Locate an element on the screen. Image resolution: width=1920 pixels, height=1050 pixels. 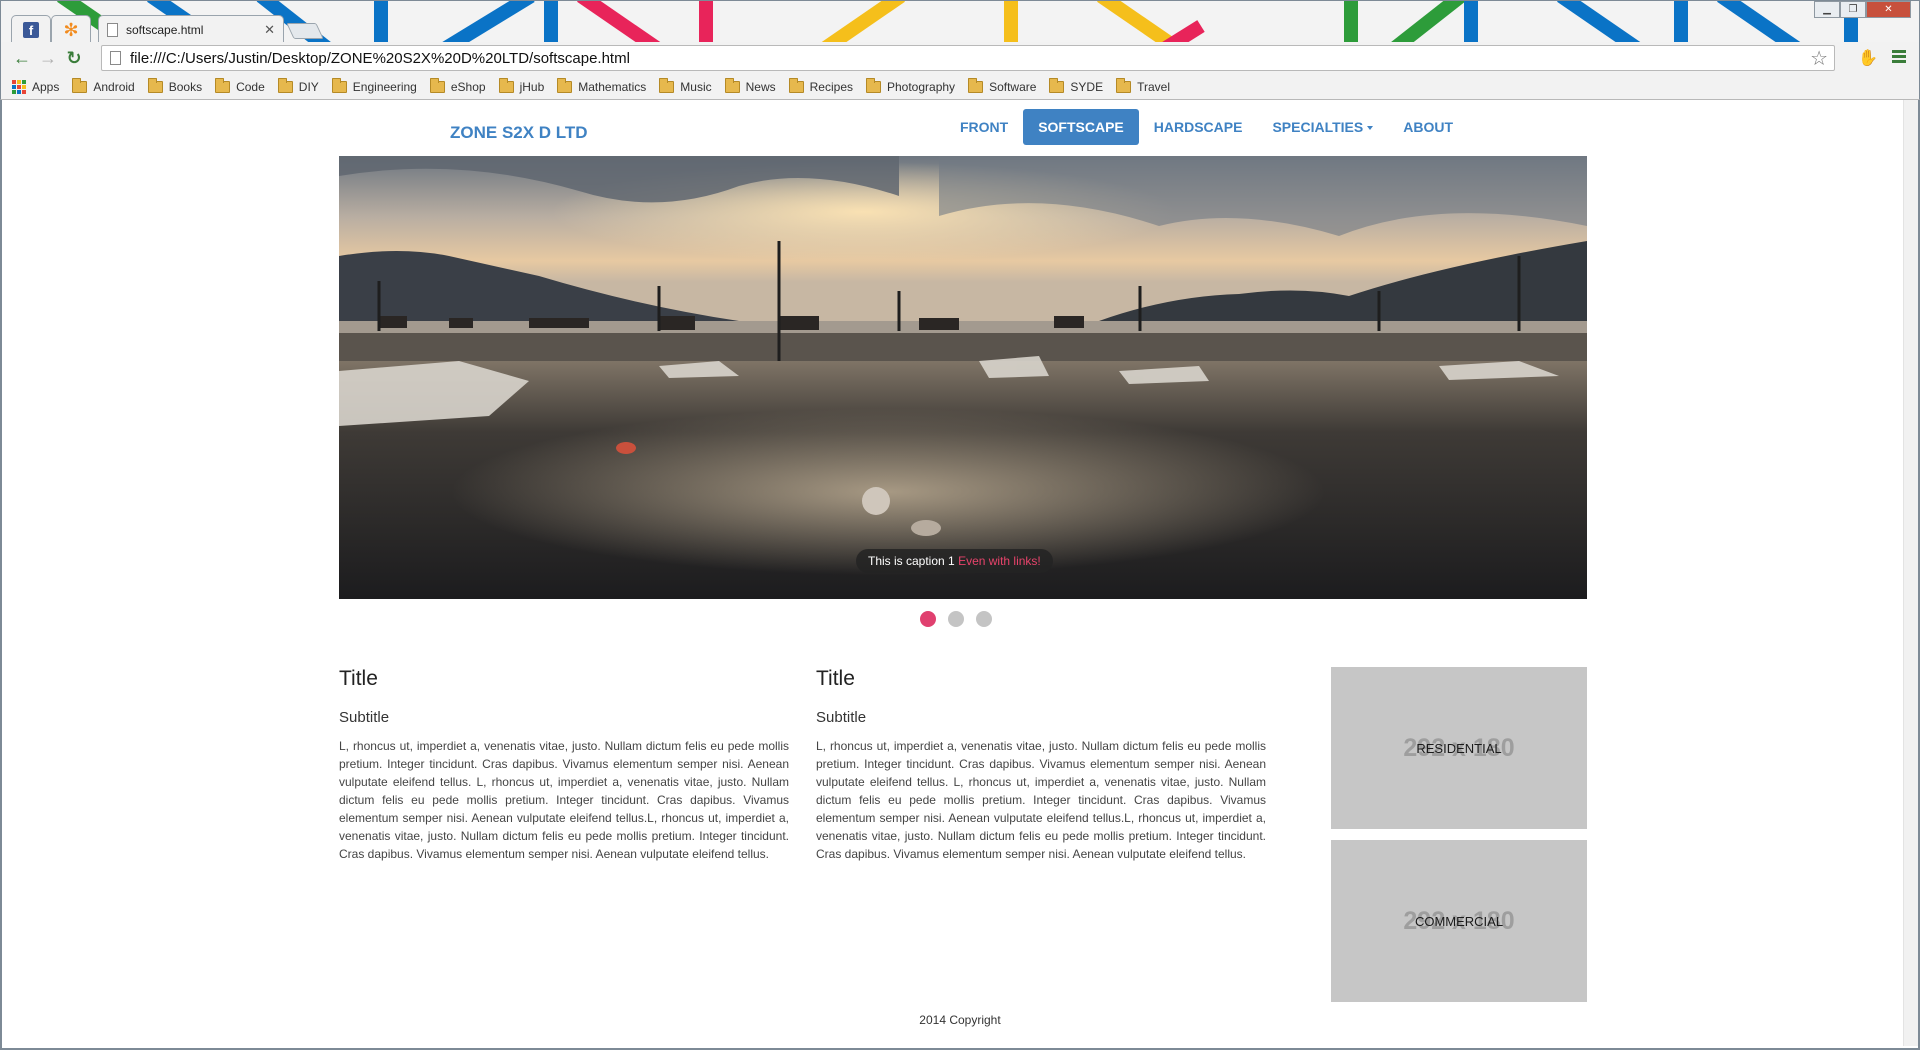
bookmark-folder-android: Android is located at coordinates (103, 85).